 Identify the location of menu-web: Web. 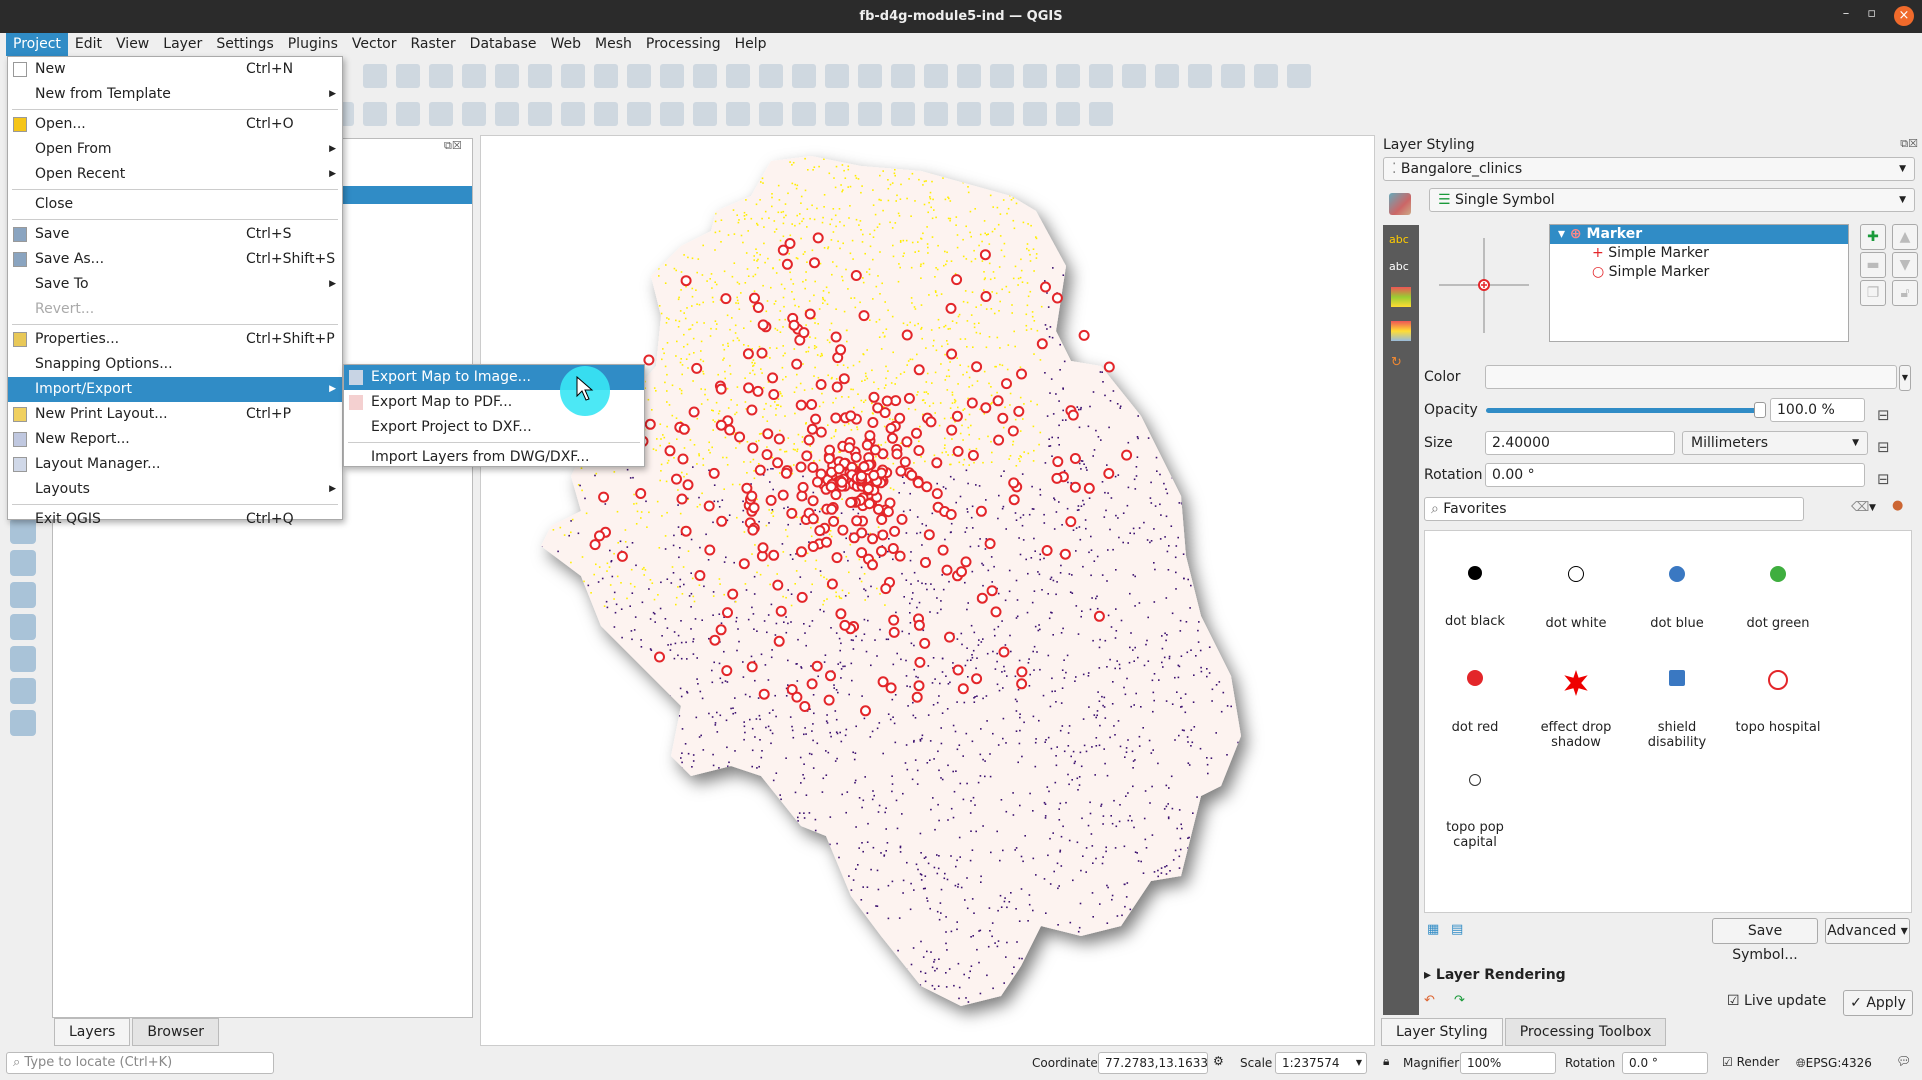
(565, 44).